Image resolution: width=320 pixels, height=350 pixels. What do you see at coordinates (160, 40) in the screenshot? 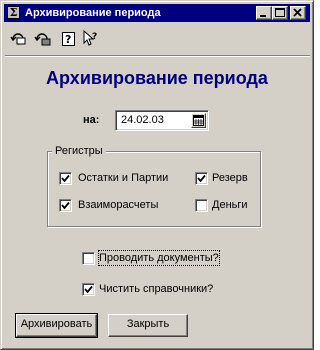
I see `toolbar: ? ?` at bounding box center [160, 40].